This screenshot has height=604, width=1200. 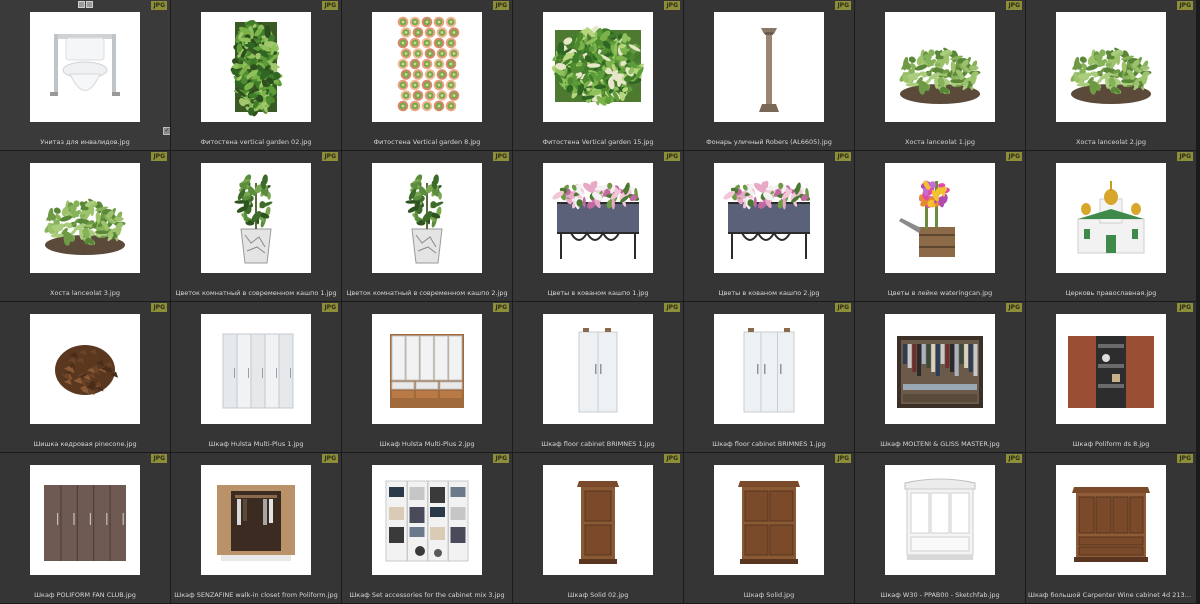 I want to click on file-name-label: Хоста lanceolat 2.jpg, so click(x=1111, y=142).